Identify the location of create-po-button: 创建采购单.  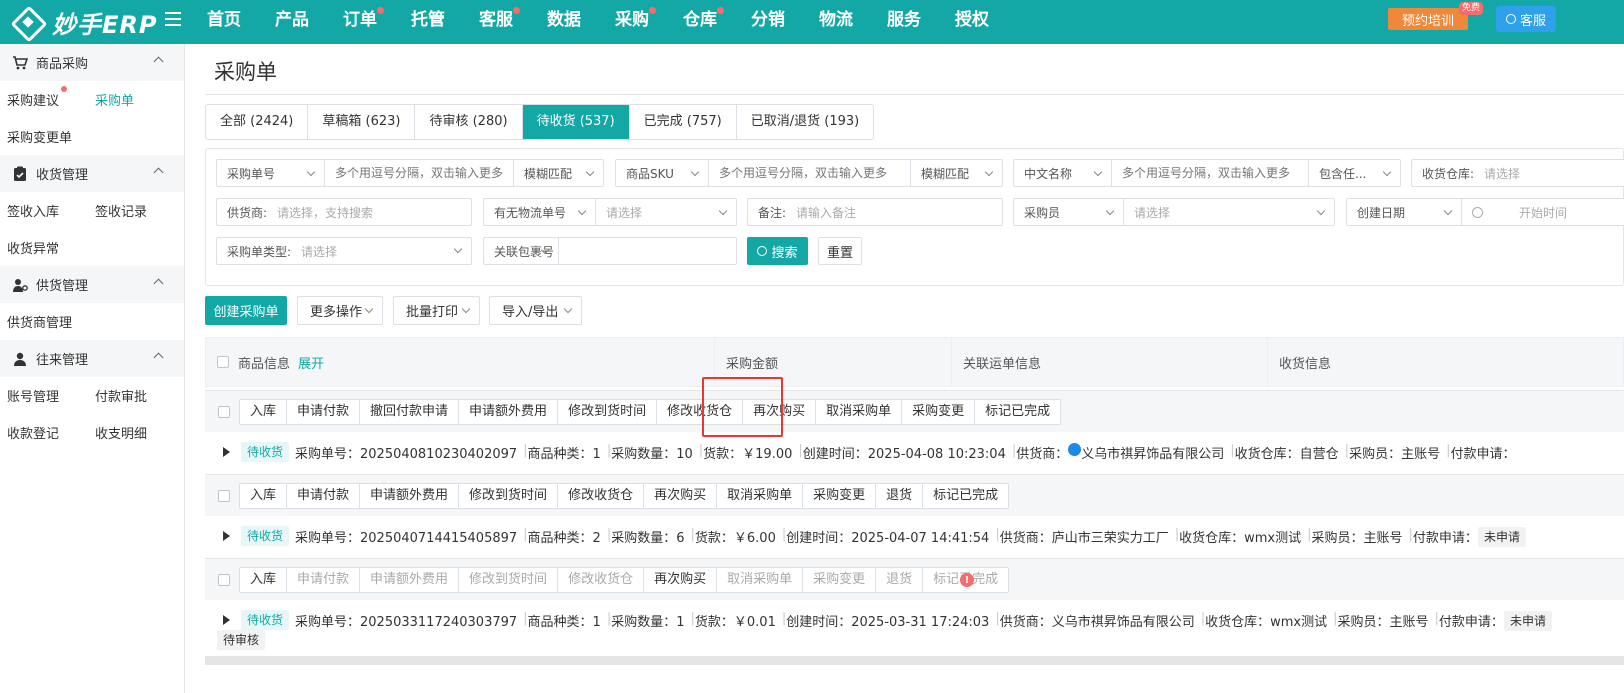
(246, 310).